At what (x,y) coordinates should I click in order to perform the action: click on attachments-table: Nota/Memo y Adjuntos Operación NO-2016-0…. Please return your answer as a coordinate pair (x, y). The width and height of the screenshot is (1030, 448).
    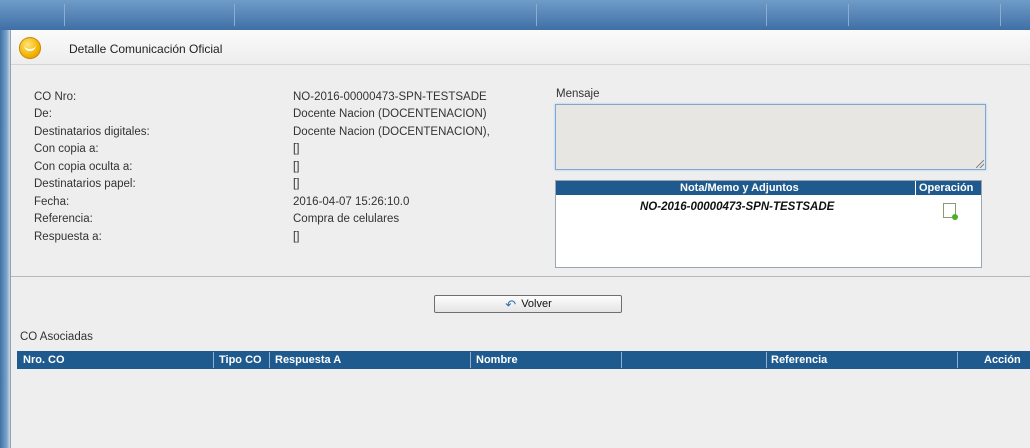
    Looking at the image, I should click on (768, 224).